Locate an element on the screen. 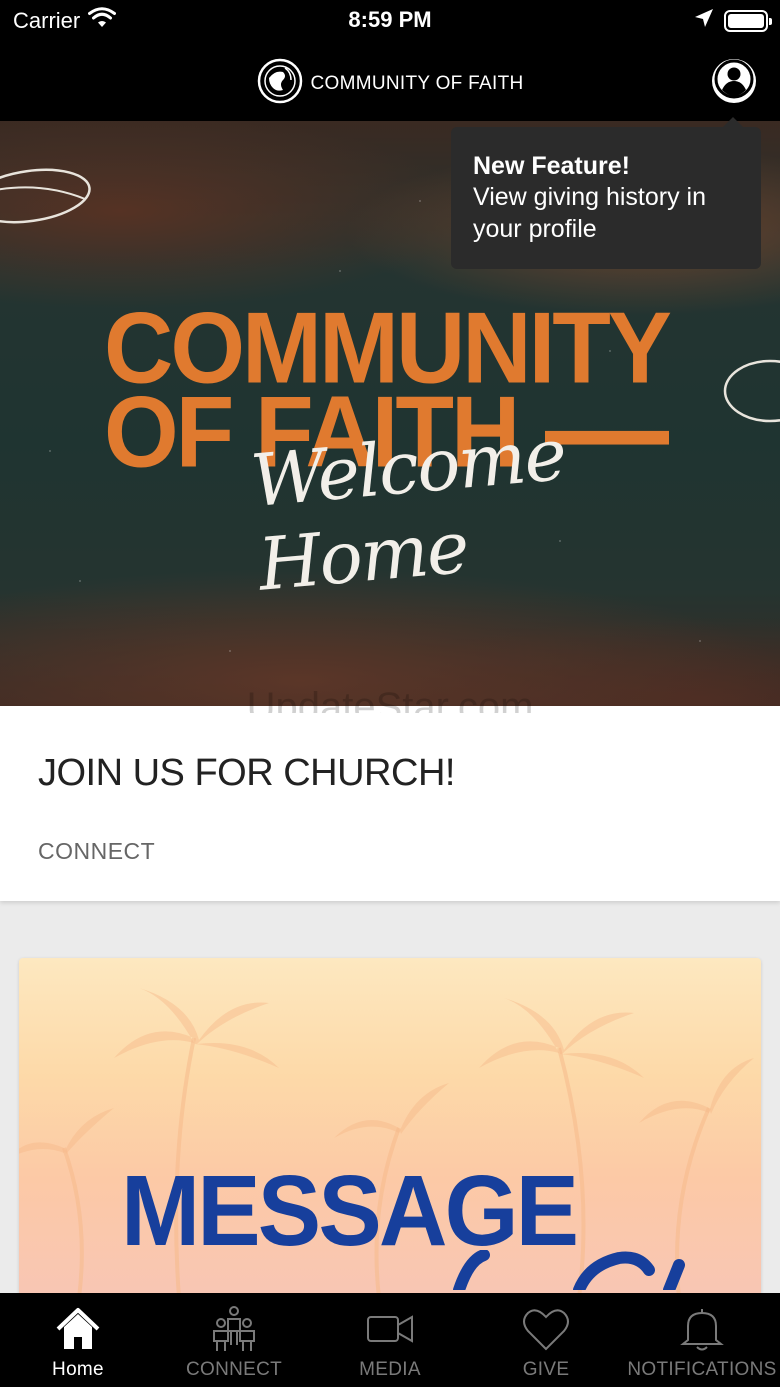  user-profile-icon is located at coordinates (734, 81).